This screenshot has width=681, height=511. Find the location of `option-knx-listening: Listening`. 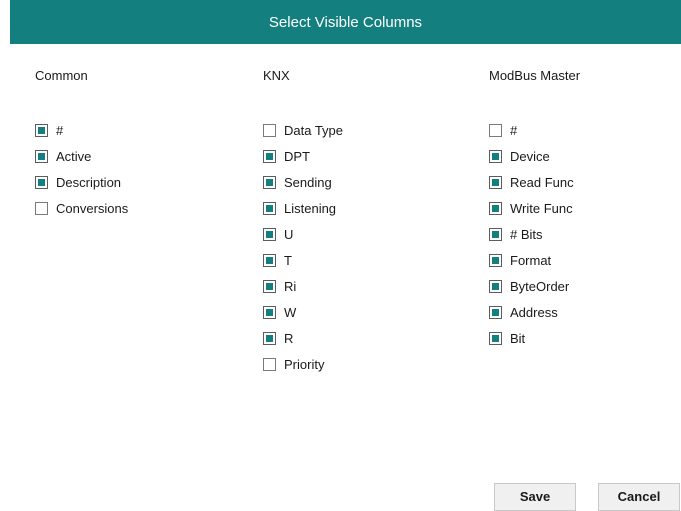

option-knx-listening: Listening is located at coordinates (299, 208).